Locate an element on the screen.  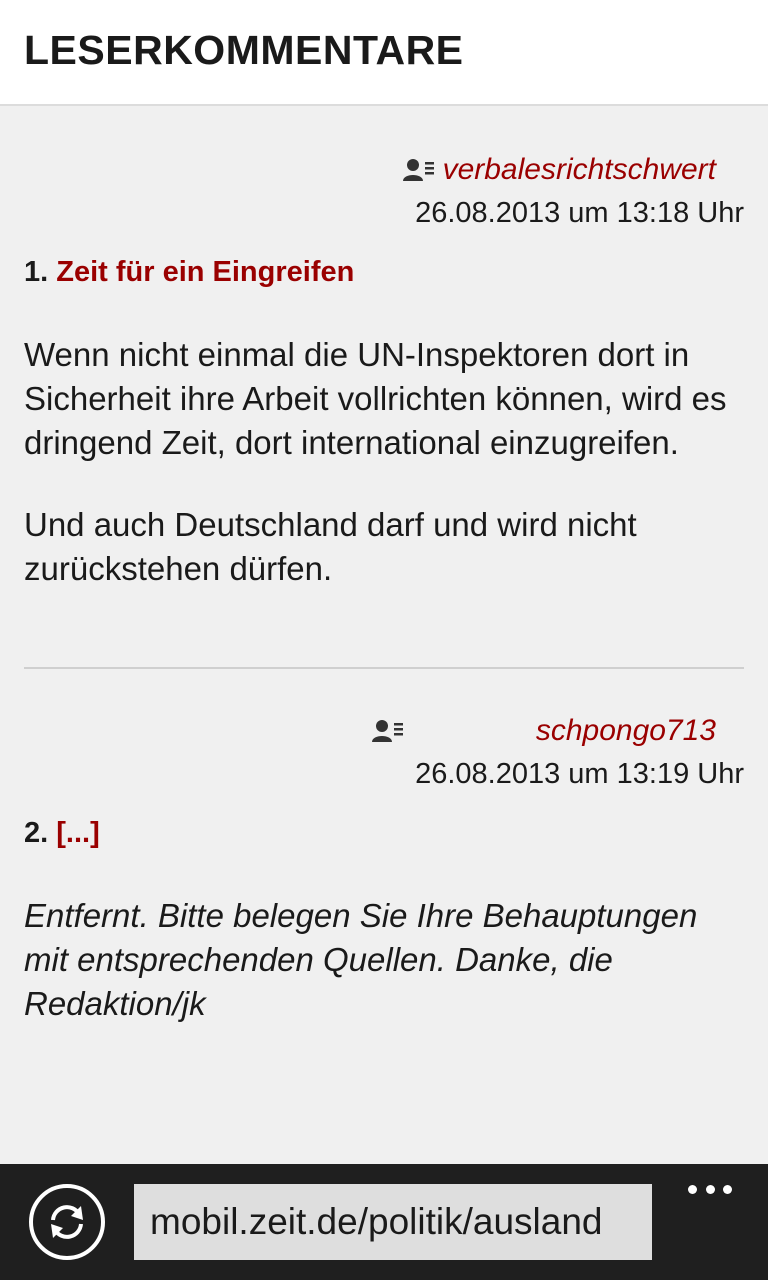
refresh-button is located at coordinates (67, 1222).